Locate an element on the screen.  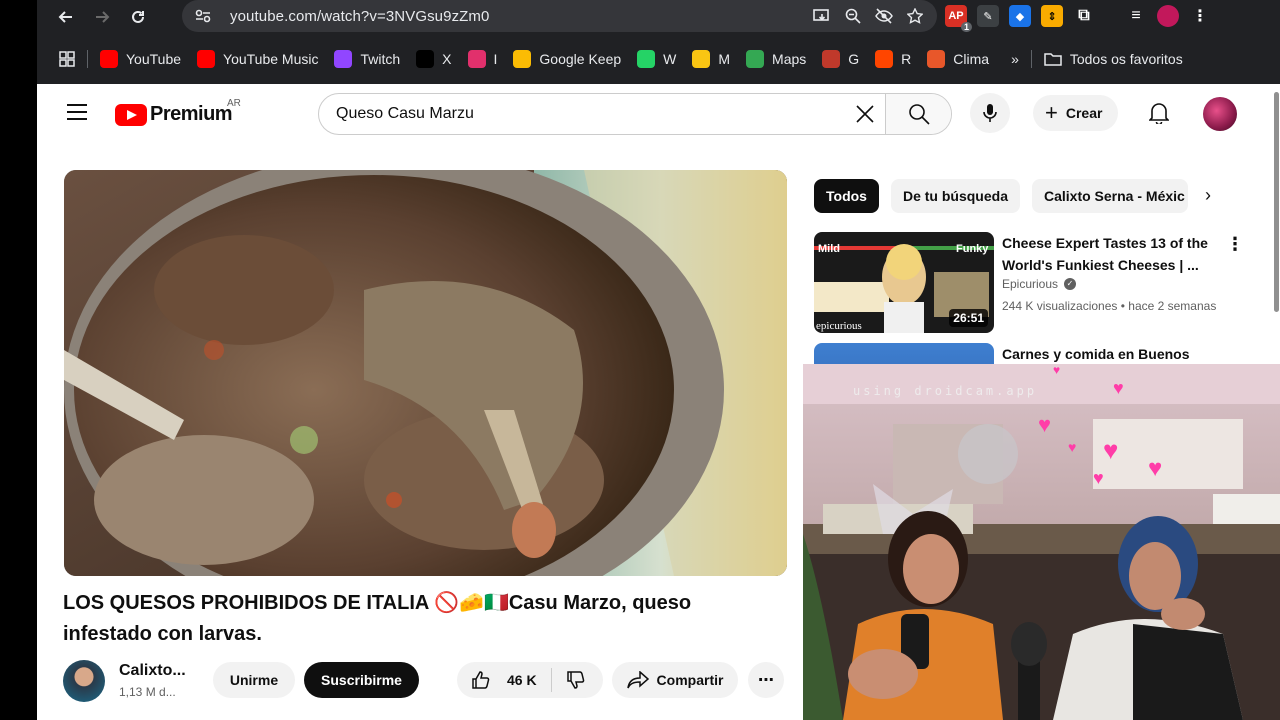
channel-avatar is located at coordinates (84, 681).